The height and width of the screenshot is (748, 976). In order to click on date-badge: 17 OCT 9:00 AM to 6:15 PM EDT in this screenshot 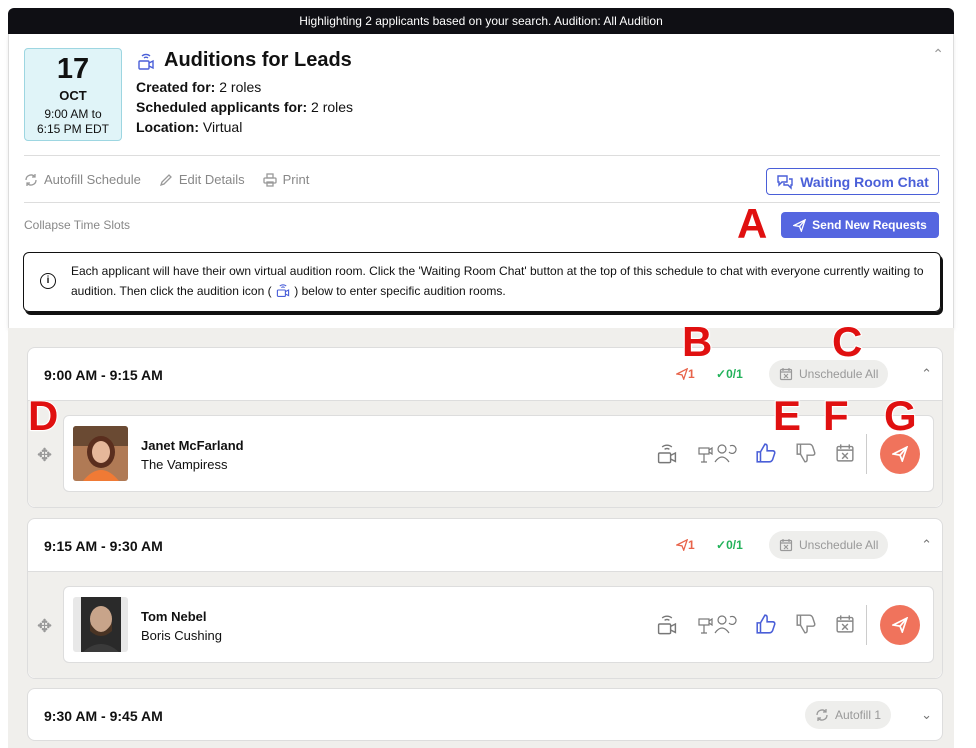, I will do `click(73, 94)`.